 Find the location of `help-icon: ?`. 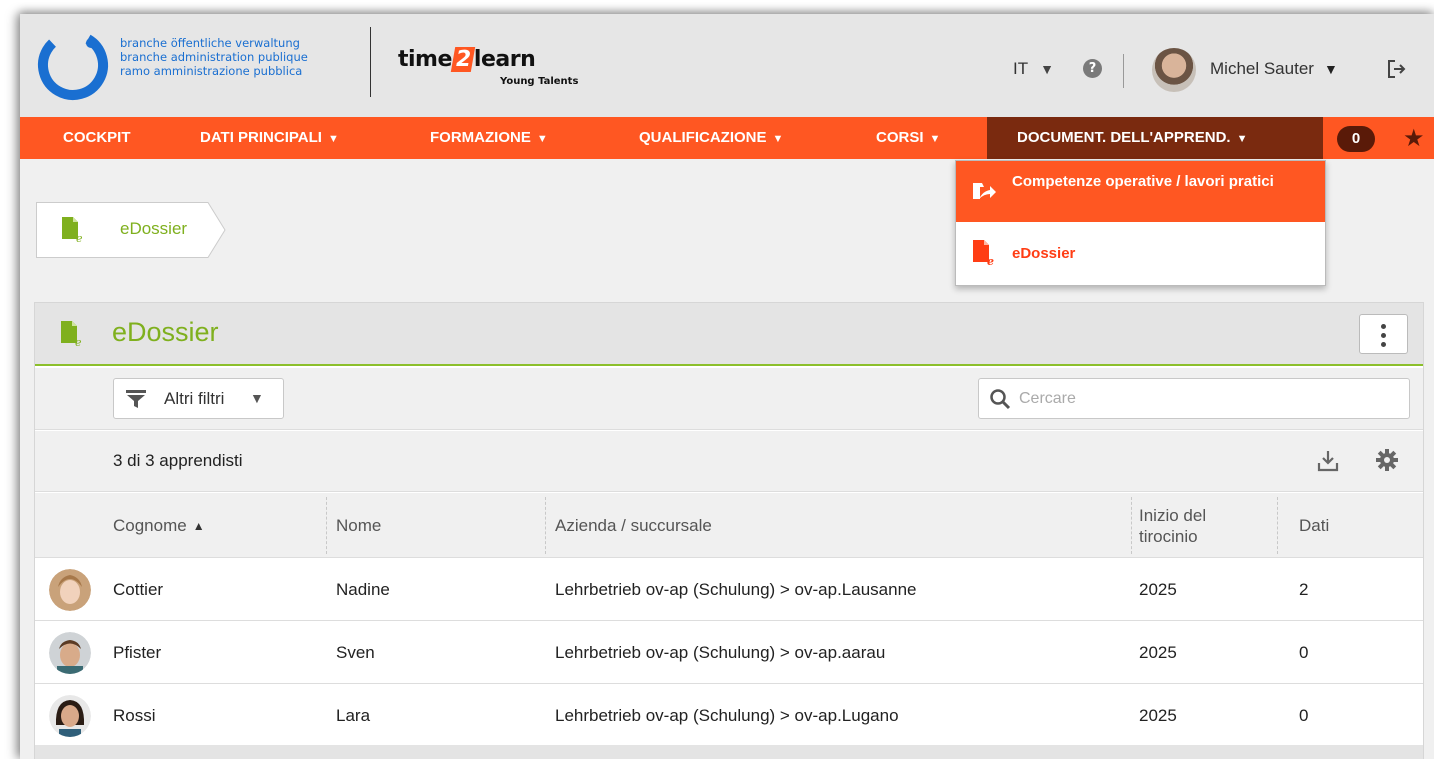

help-icon: ? is located at coordinates (1092, 68).